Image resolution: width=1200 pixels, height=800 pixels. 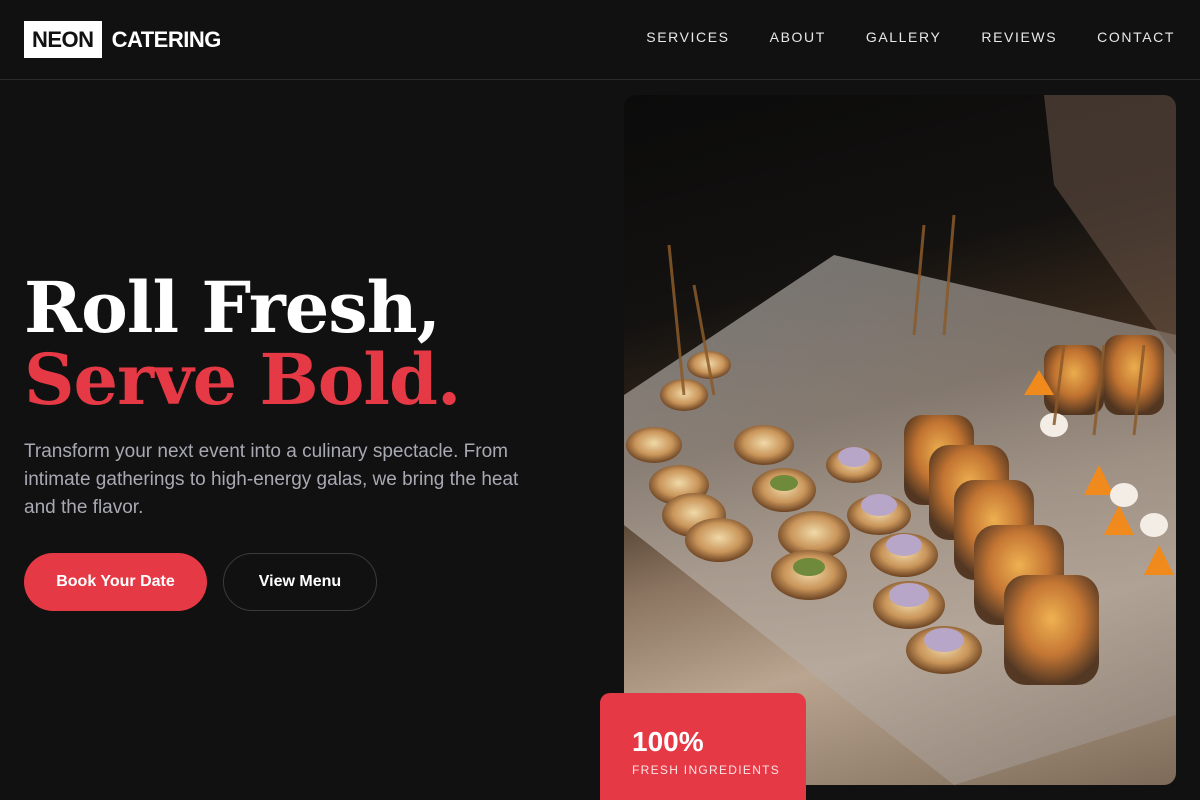 What do you see at coordinates (1019, 37) in the screenshot?
I see `nav-item-reviews: REVIEWS` at bounding box center [1019, 37].